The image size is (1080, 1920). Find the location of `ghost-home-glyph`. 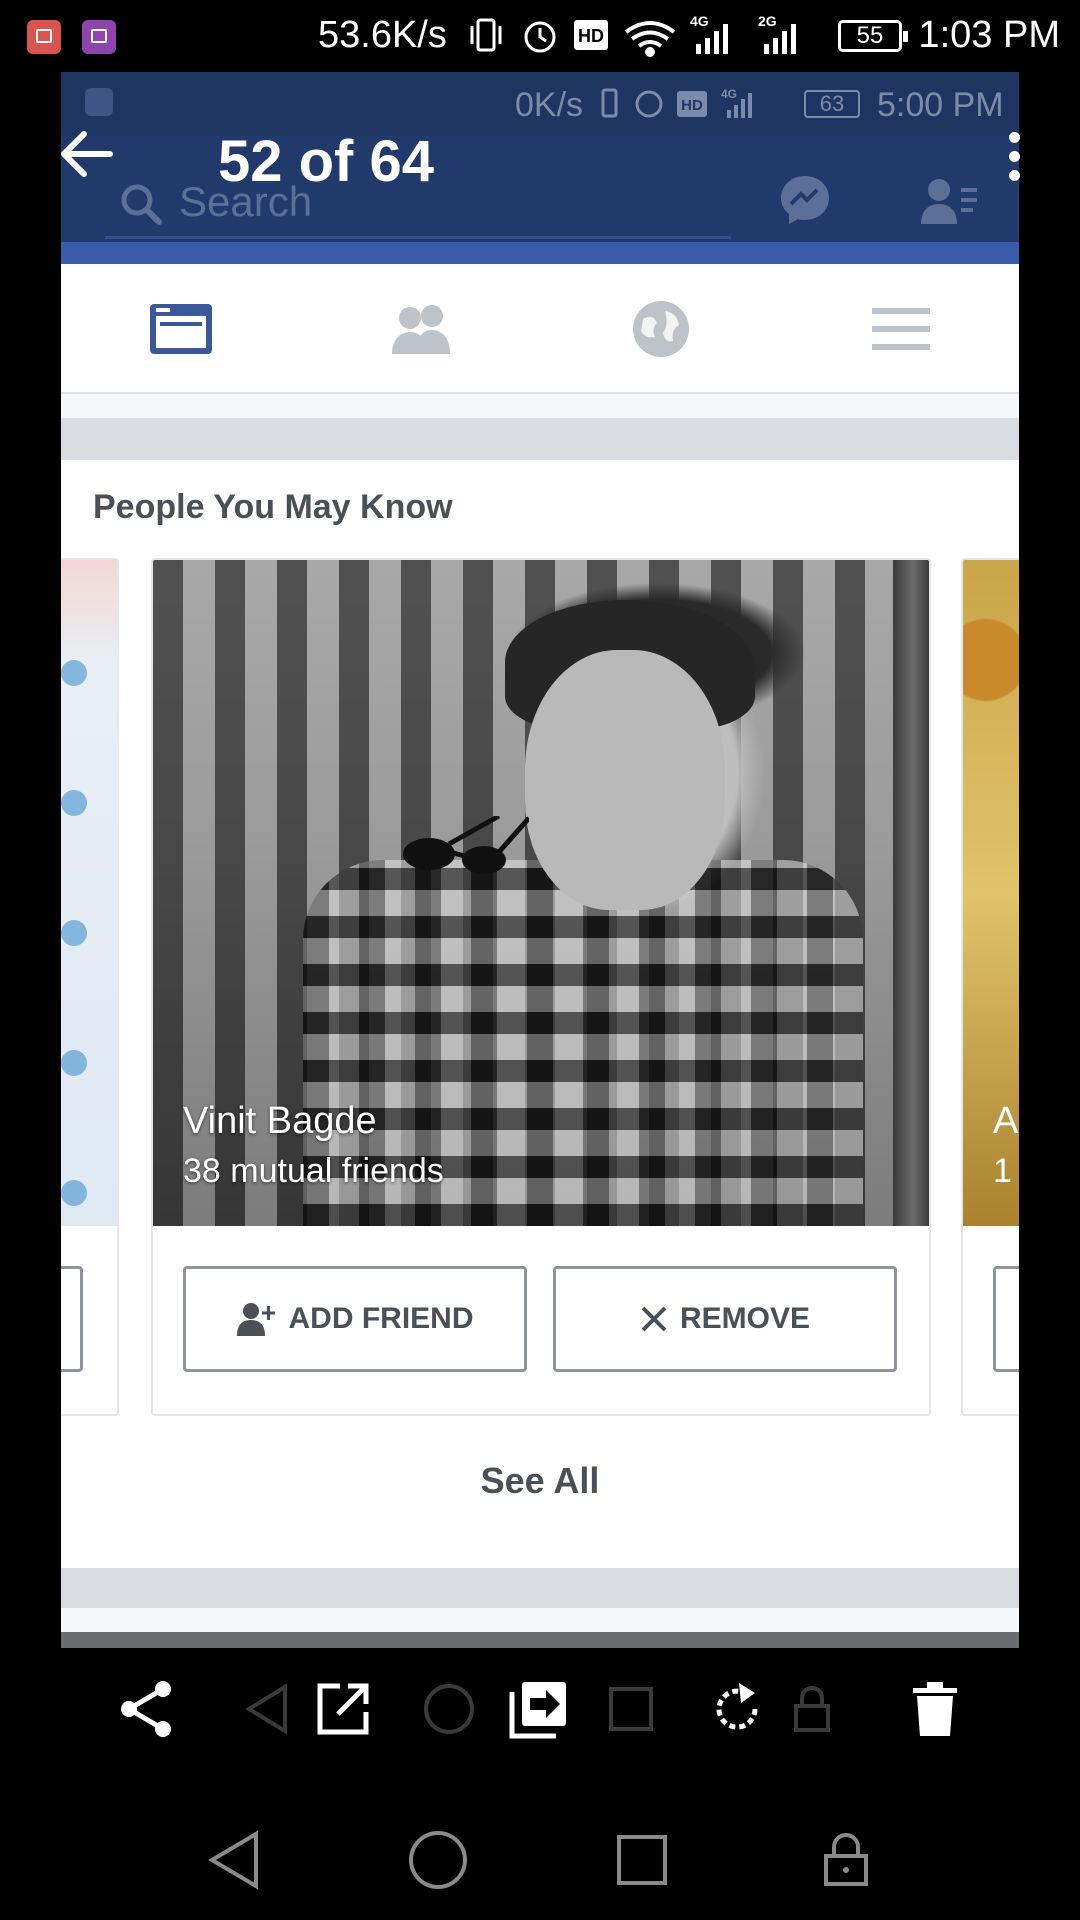

ghost-home-glyph is located at coordinates (449, 1709).